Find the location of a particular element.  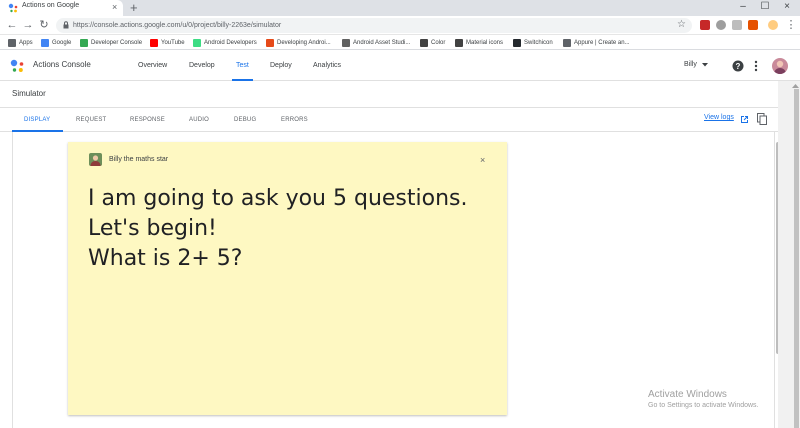

browser-tab: Actions on Google × is located at coordinates (61, 8).